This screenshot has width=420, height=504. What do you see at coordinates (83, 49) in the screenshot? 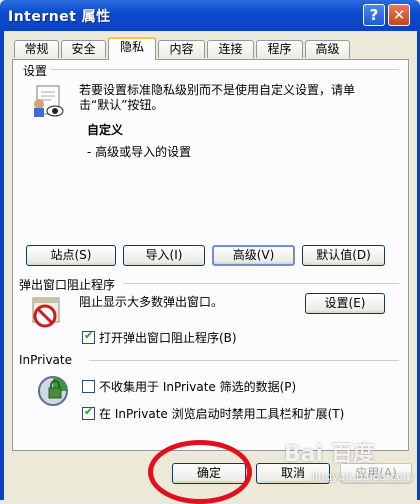
I see `tab-security: 安全` at bounding box center [83, 49].